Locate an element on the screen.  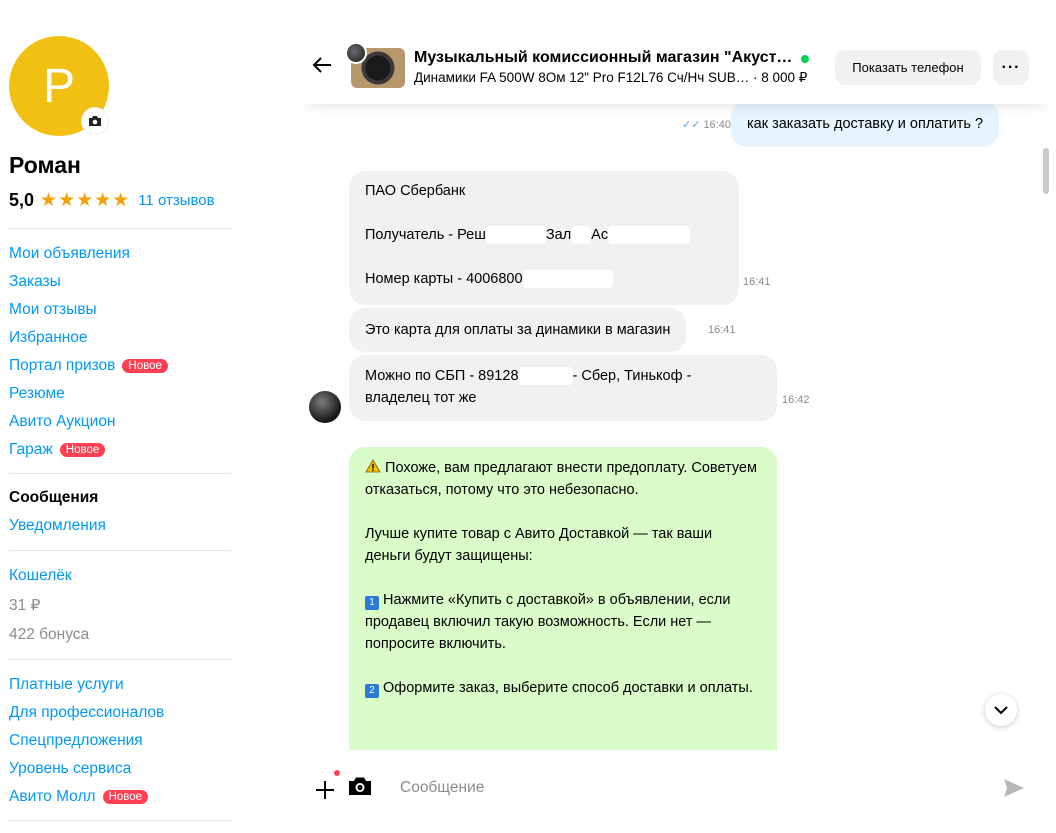
show-phone-button: Показать телефон is located at coordinates (908, 67).